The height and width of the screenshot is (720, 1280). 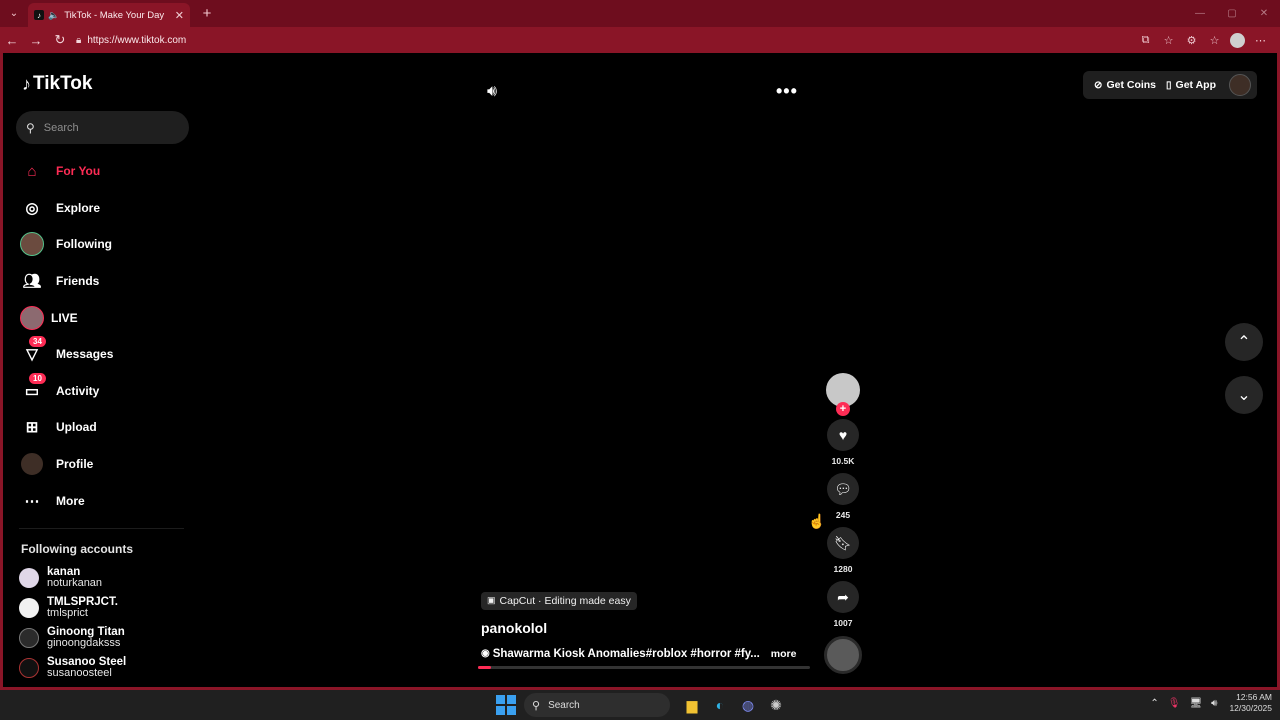 What do you see at coordinates (1174, 703) in the screenshot?
I see `microphone-icon: 🎙︎` at bounding box center [1174, 703].